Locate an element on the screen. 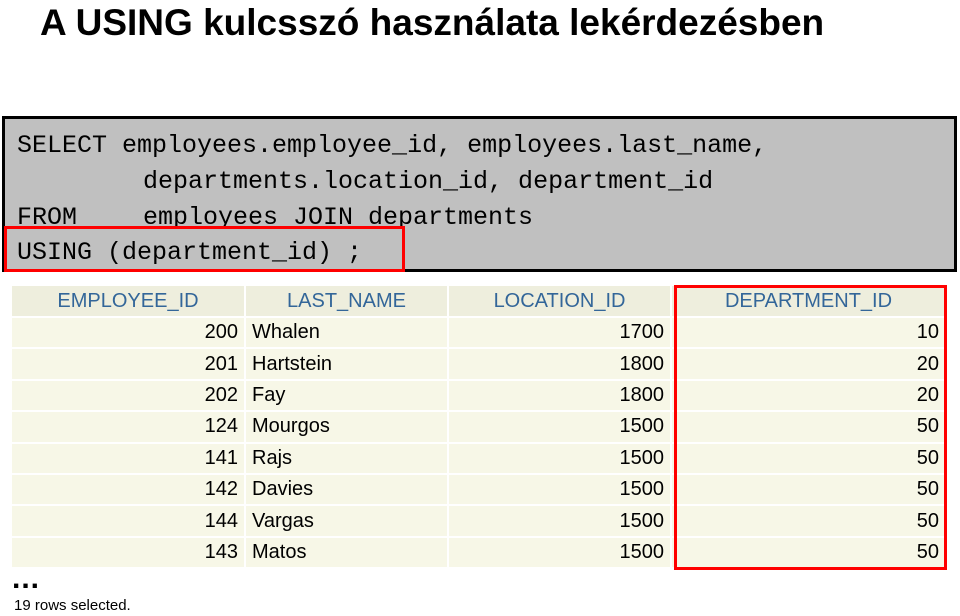 The width and height of the screenshot is (960, 616). table-row: 200 Whalen 1700 10 is located at coordinates (479, 333).